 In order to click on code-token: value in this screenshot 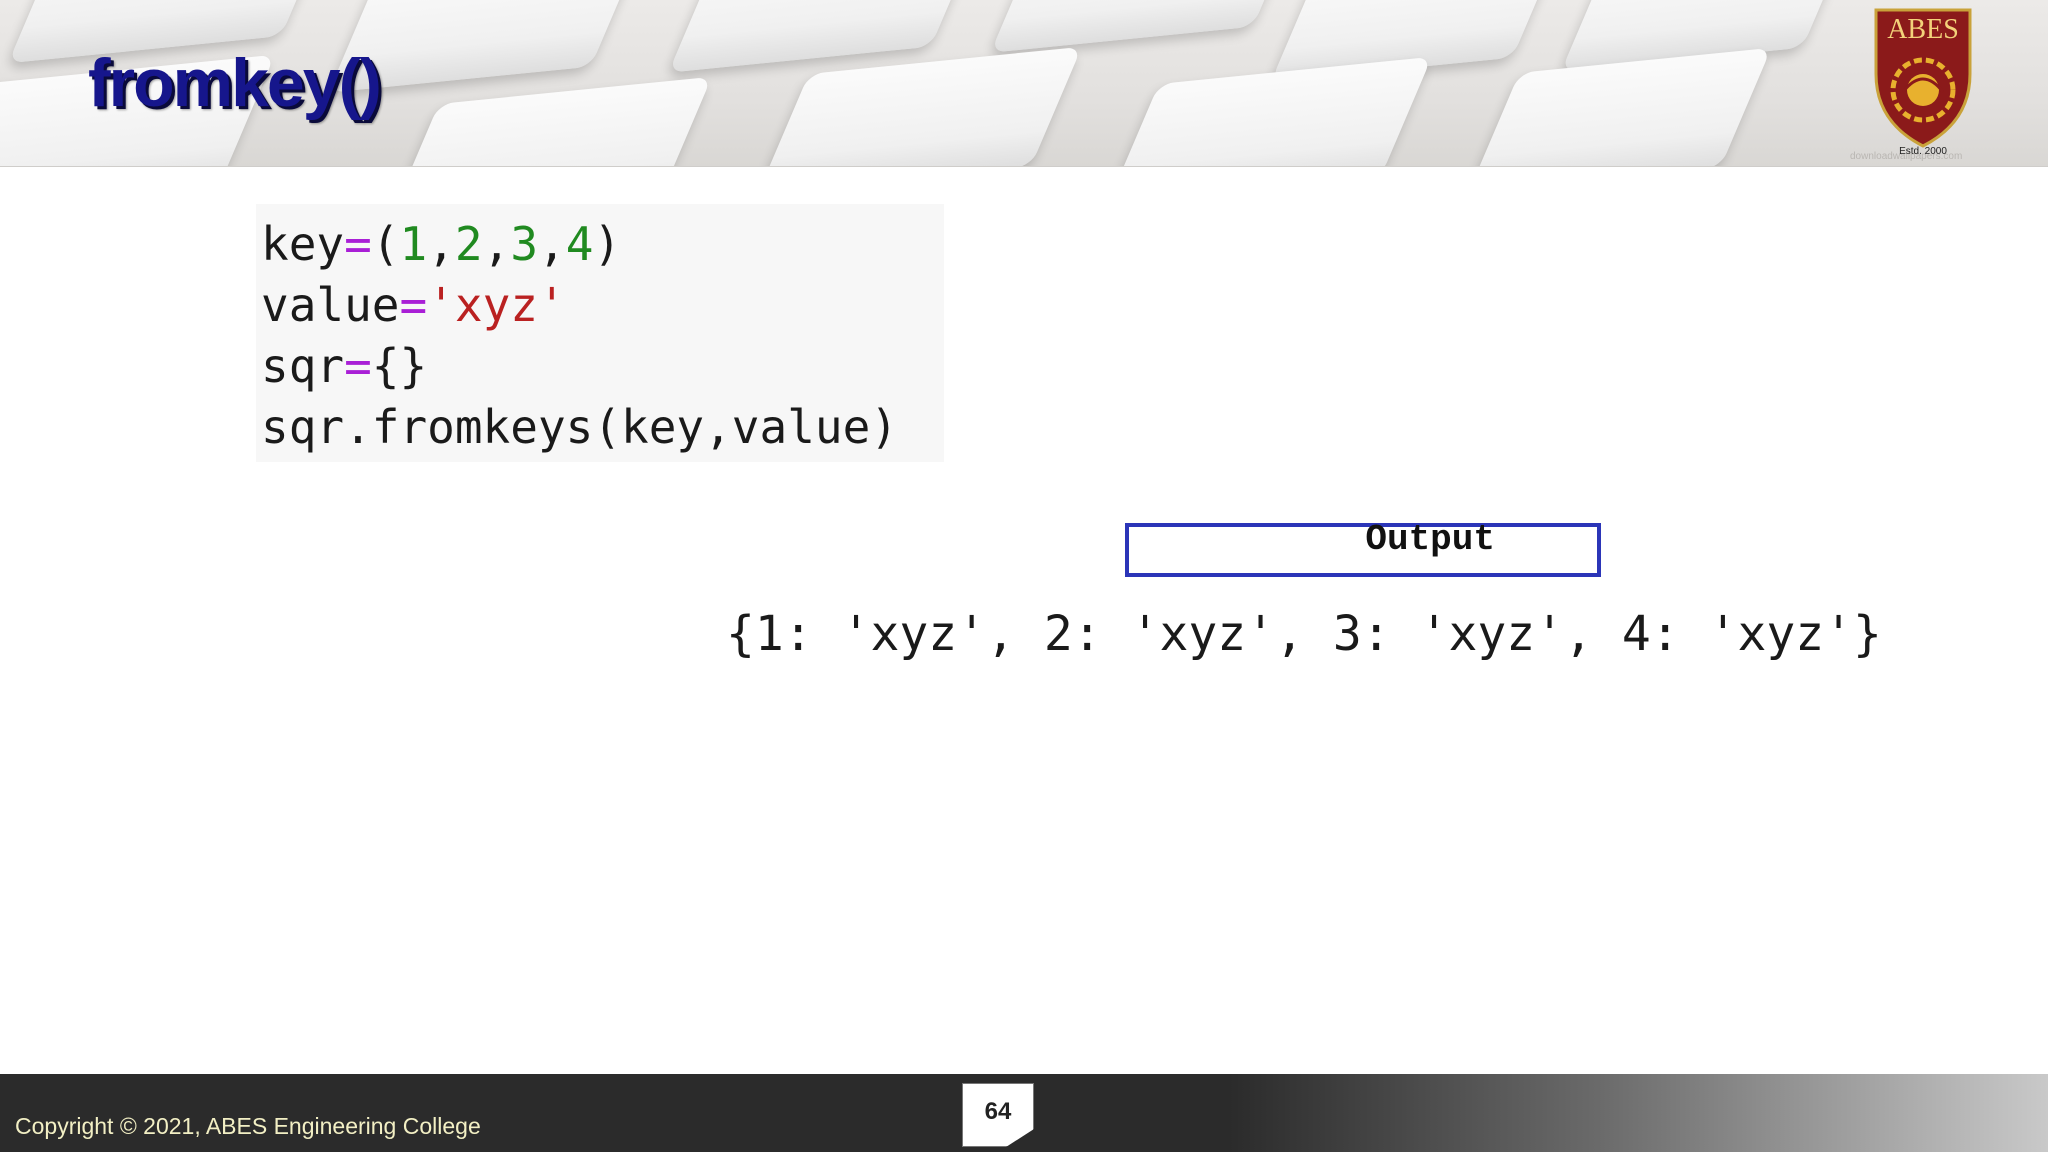, I will do `click(330, 305)`.